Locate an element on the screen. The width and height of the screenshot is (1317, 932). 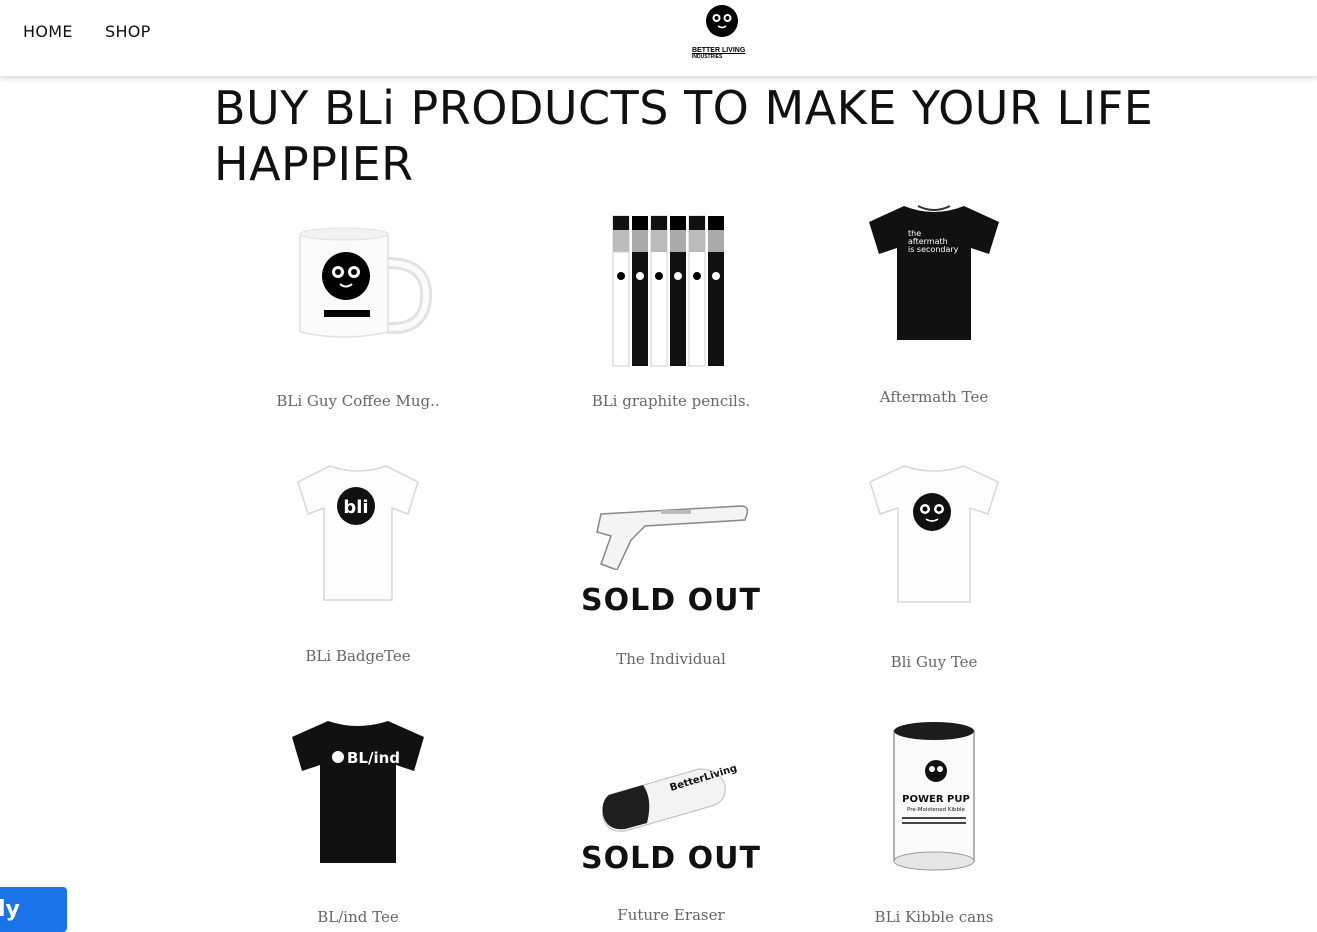
can-icon: POWER PUP Pre-Moistened Kibble is located at coordinates (934, 796).